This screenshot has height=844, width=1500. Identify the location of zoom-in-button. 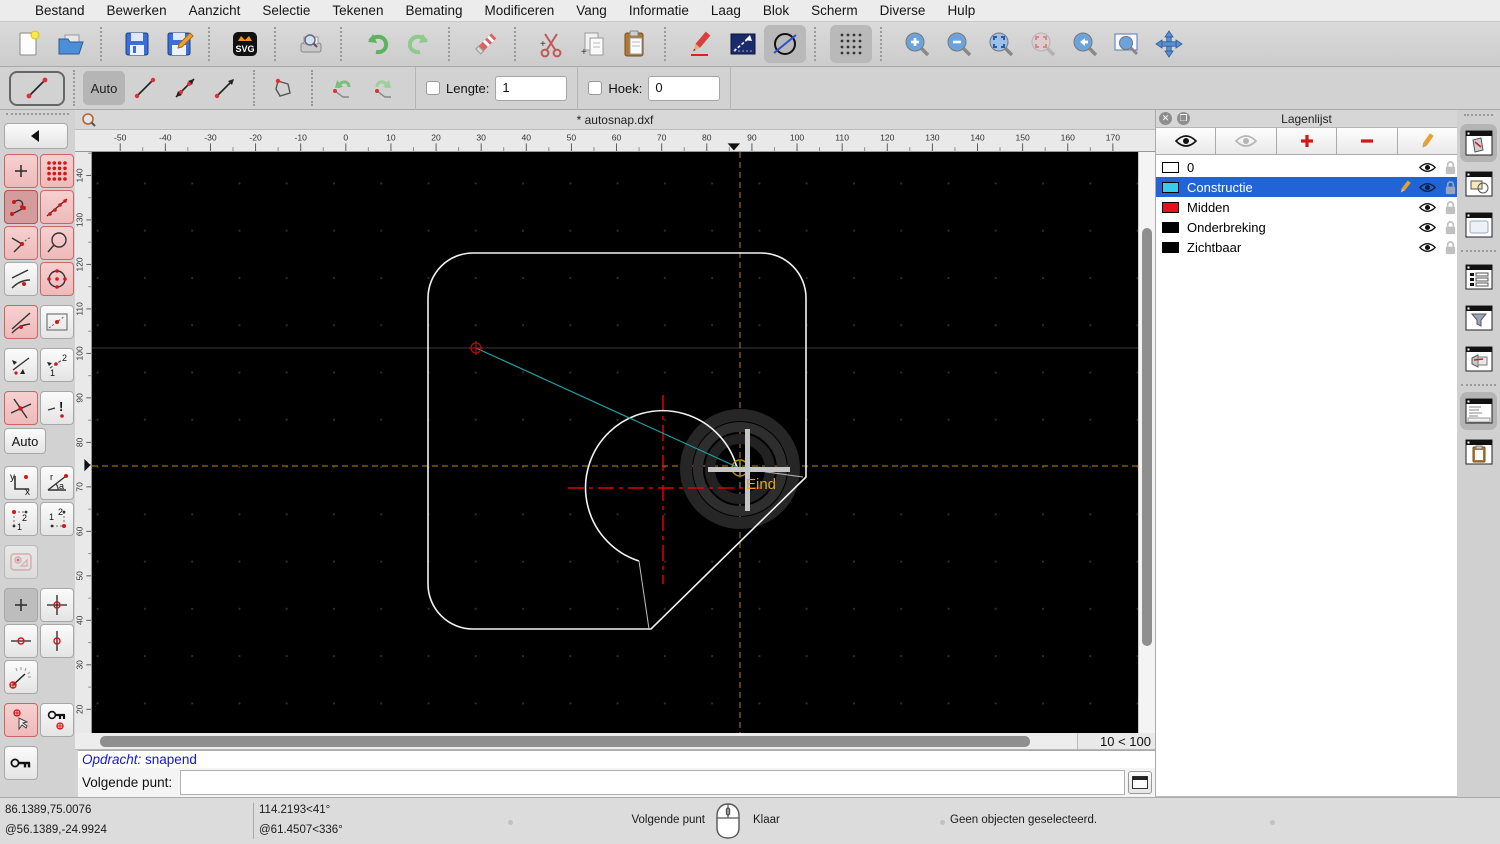
(917, 44).